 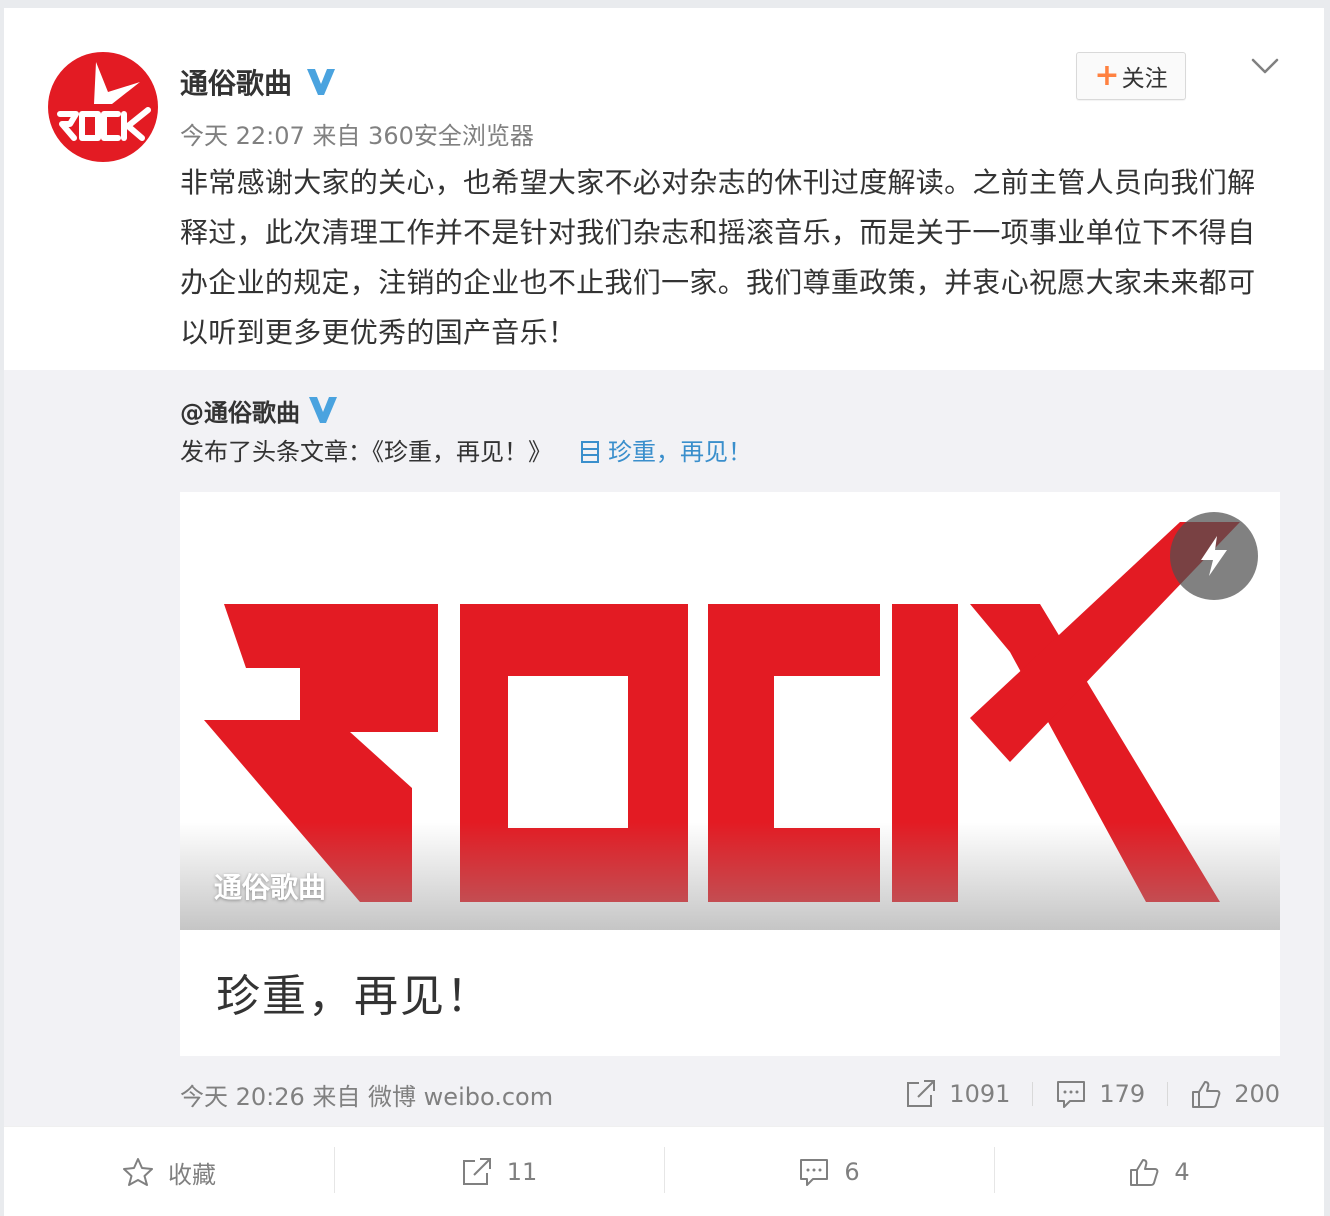 I want to click on cover-gradient, so click(x=730, y=876).